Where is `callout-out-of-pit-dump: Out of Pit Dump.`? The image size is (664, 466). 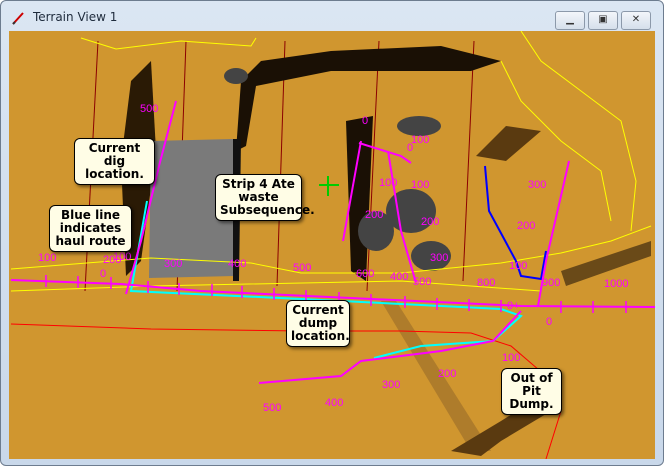 callout-out-of-pit-dump: Out of Pit Dump. is located at coordinates (531, 391).